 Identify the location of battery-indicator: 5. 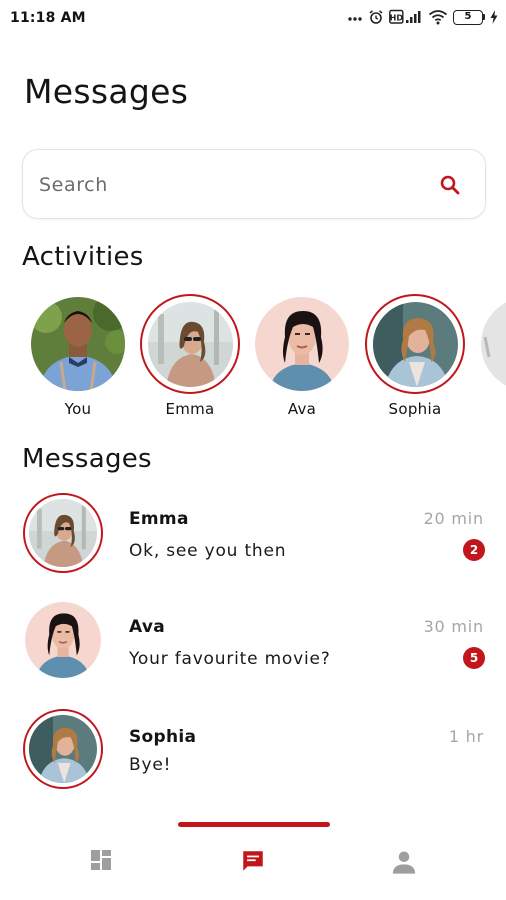
(469, 17).